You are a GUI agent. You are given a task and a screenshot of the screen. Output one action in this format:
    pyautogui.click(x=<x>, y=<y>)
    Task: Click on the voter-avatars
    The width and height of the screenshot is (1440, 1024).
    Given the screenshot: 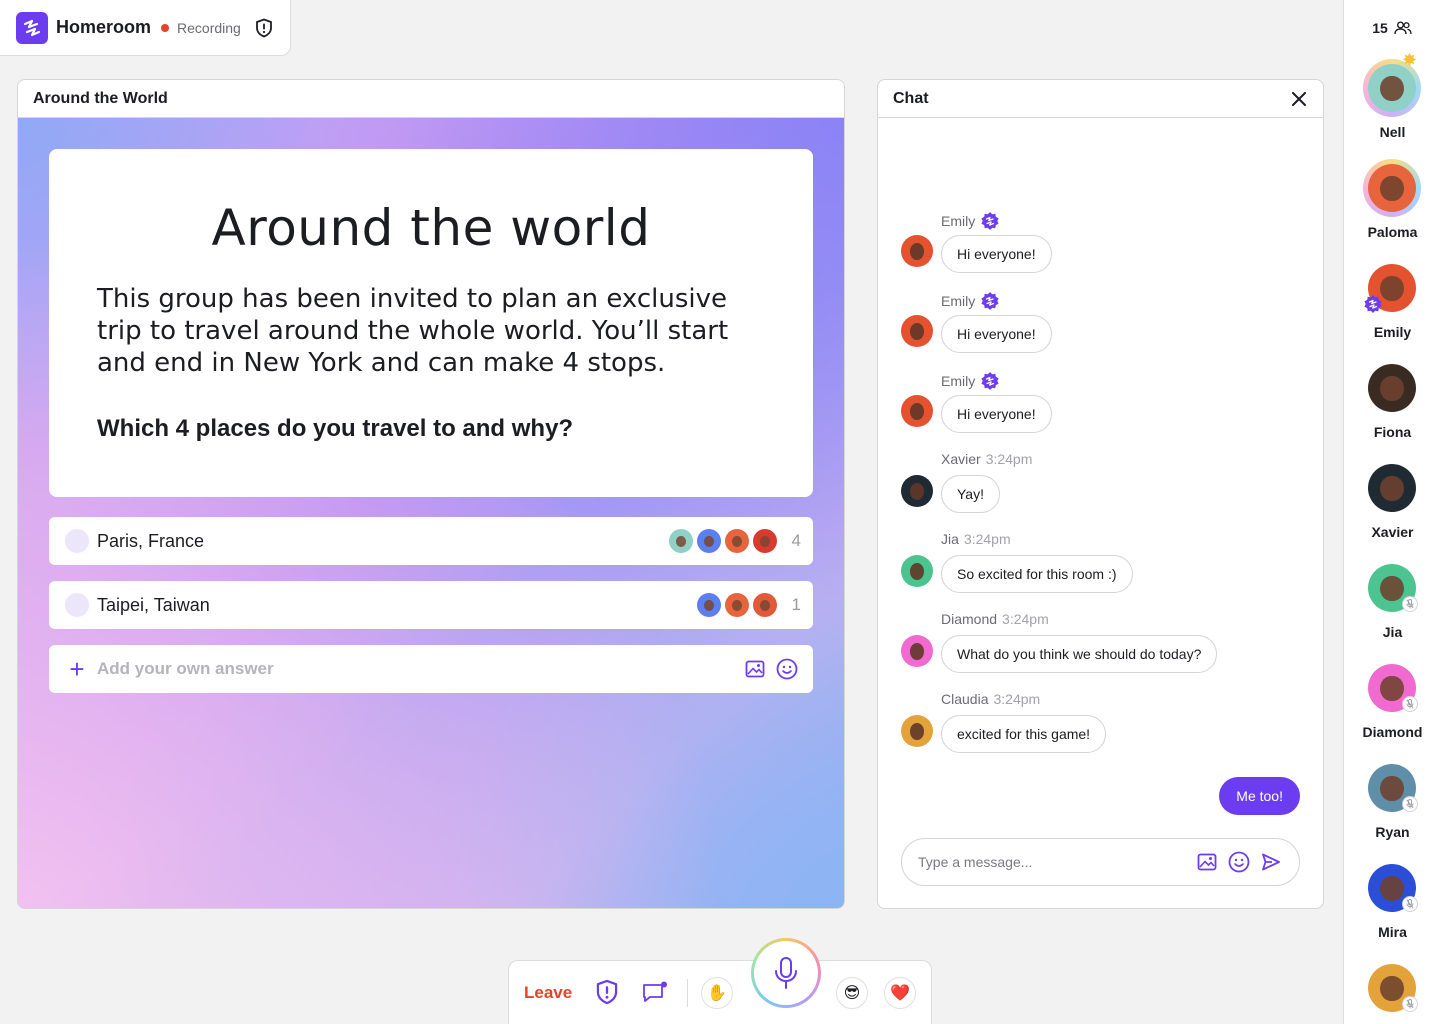 What is the action you would take?
    pyautogui.click(x=737, y=605)
    